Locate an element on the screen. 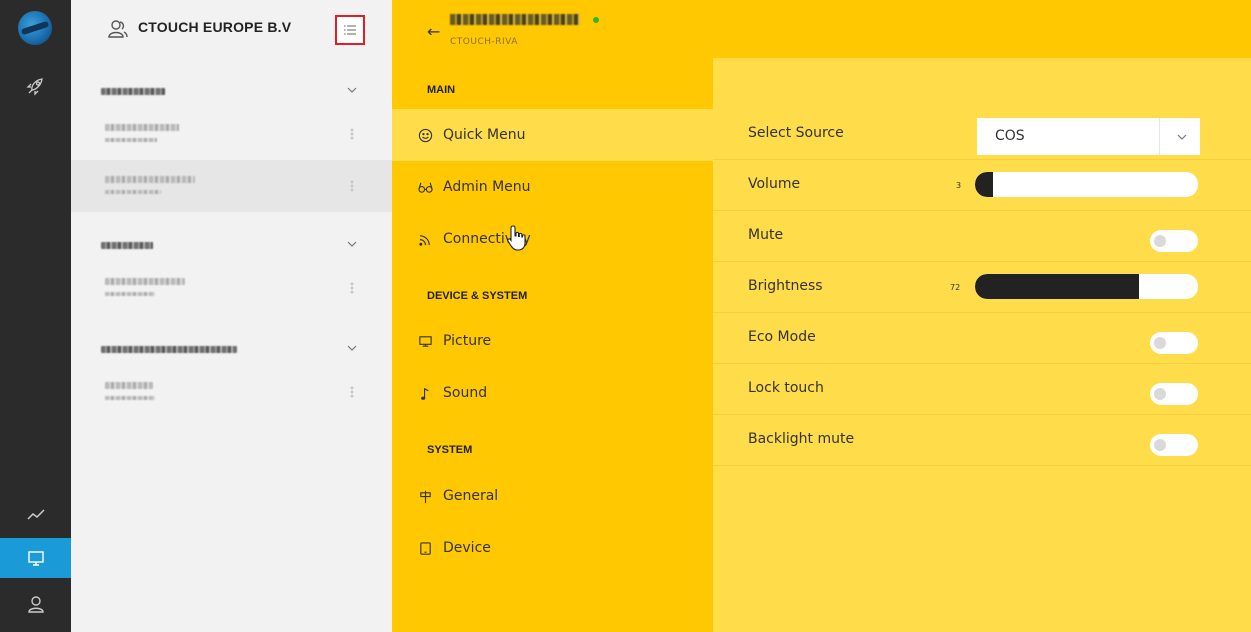 This screenshot has height=632, width=1251. organization-name: CTOUCH EUROPE B.V is located at coordinates (215, 27).